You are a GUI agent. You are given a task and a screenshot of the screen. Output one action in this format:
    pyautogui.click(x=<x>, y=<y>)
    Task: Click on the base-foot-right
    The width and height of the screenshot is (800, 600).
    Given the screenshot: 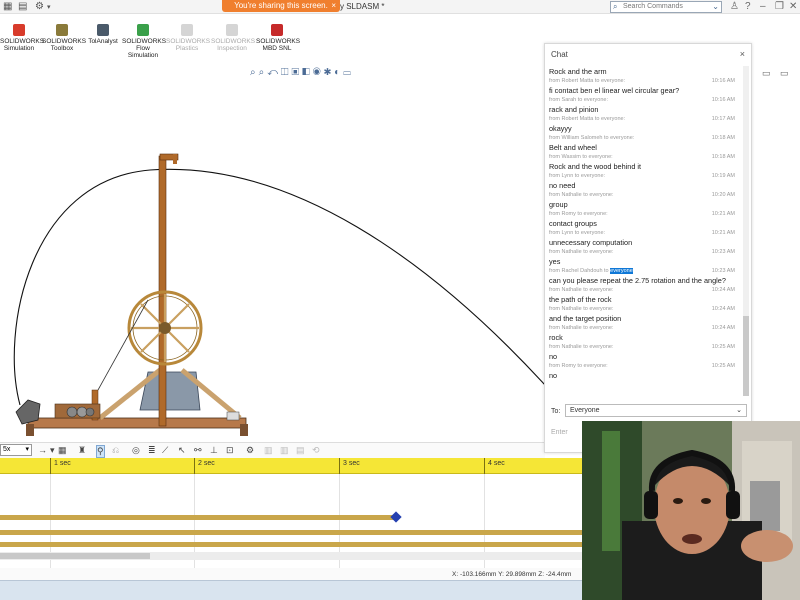 What is the action you would take?
    pyautogui.click(x=244, y=430)
    